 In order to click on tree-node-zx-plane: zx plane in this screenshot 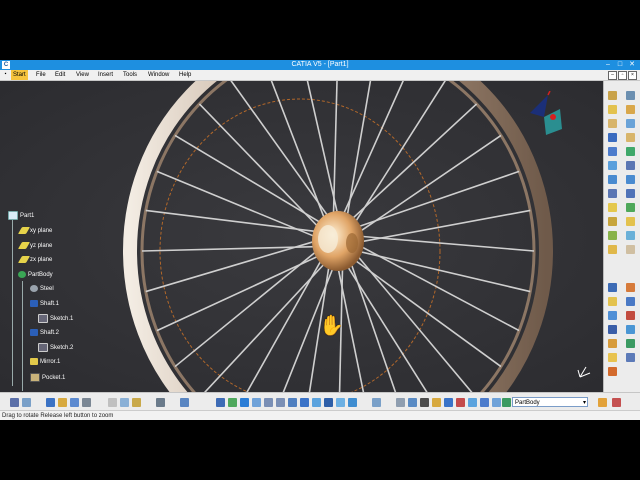, I will do `click(34, 260)`.